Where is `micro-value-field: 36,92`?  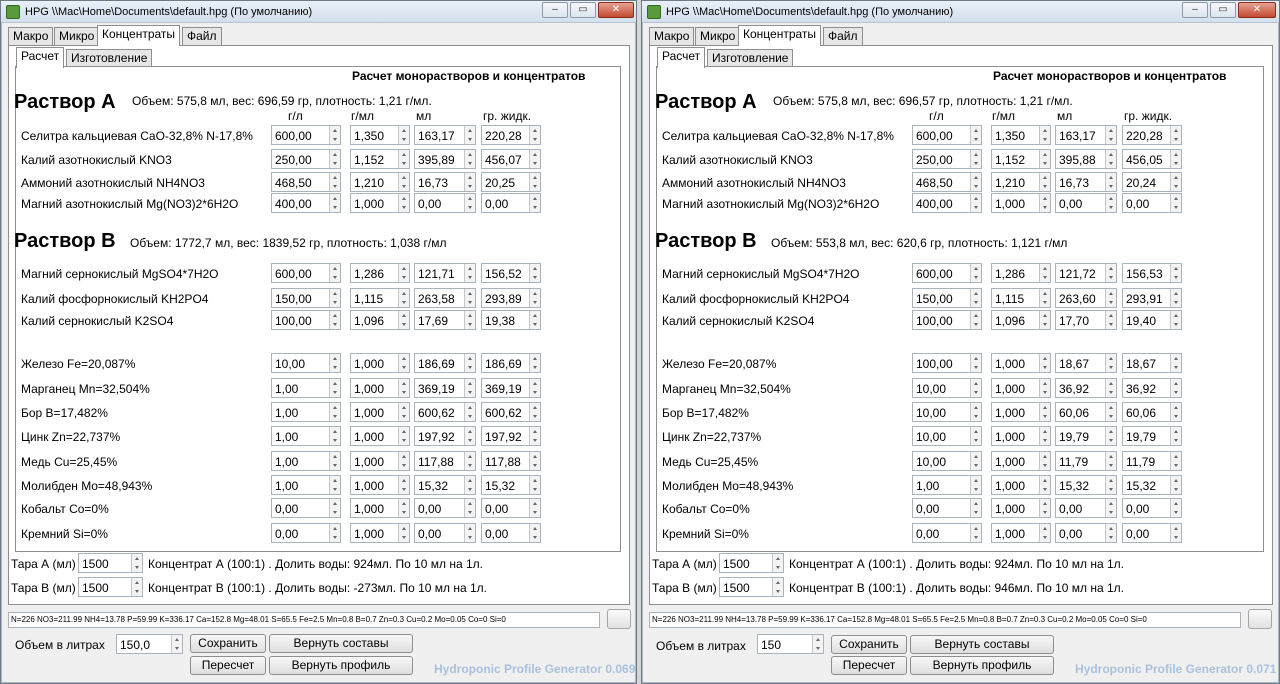
micro-value-field: 36,92 is located at coordinates (1152, 388).